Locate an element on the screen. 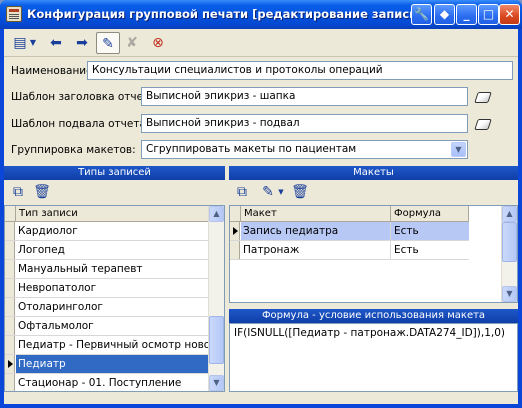 The height and width of the screenshot is (408, 522). record-type-name: Стационар - 01. Поступление is located at coordinates (100, 383).